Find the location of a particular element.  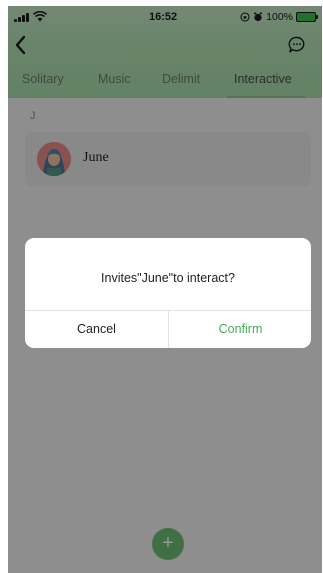

dialog-message: Invites"June"to interact? is located at coordinates (168, 278).